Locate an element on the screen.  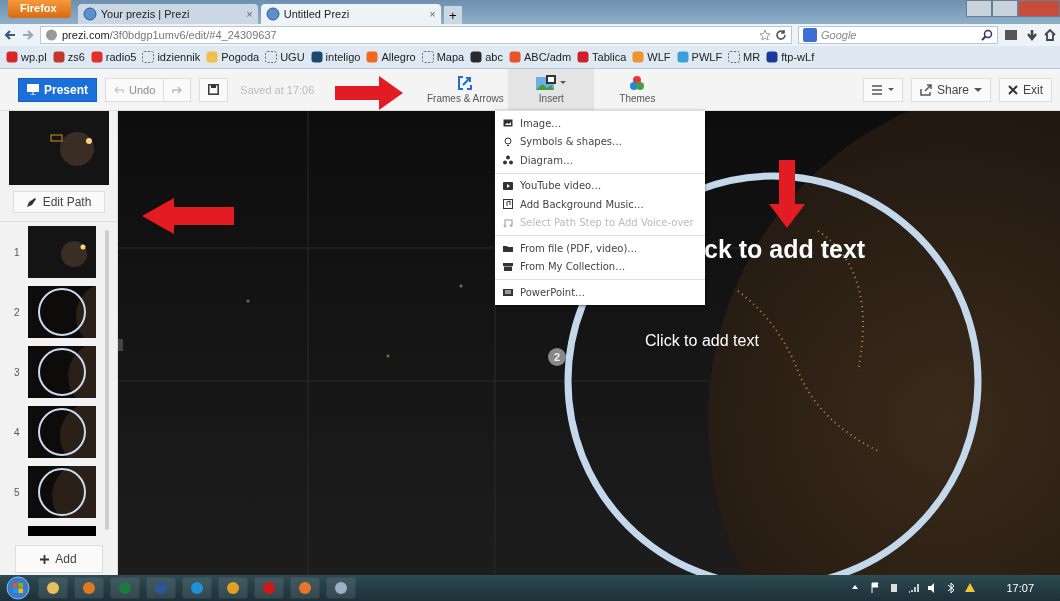
save-status: Saved at 17:06 is located at coordinates (277, 89).